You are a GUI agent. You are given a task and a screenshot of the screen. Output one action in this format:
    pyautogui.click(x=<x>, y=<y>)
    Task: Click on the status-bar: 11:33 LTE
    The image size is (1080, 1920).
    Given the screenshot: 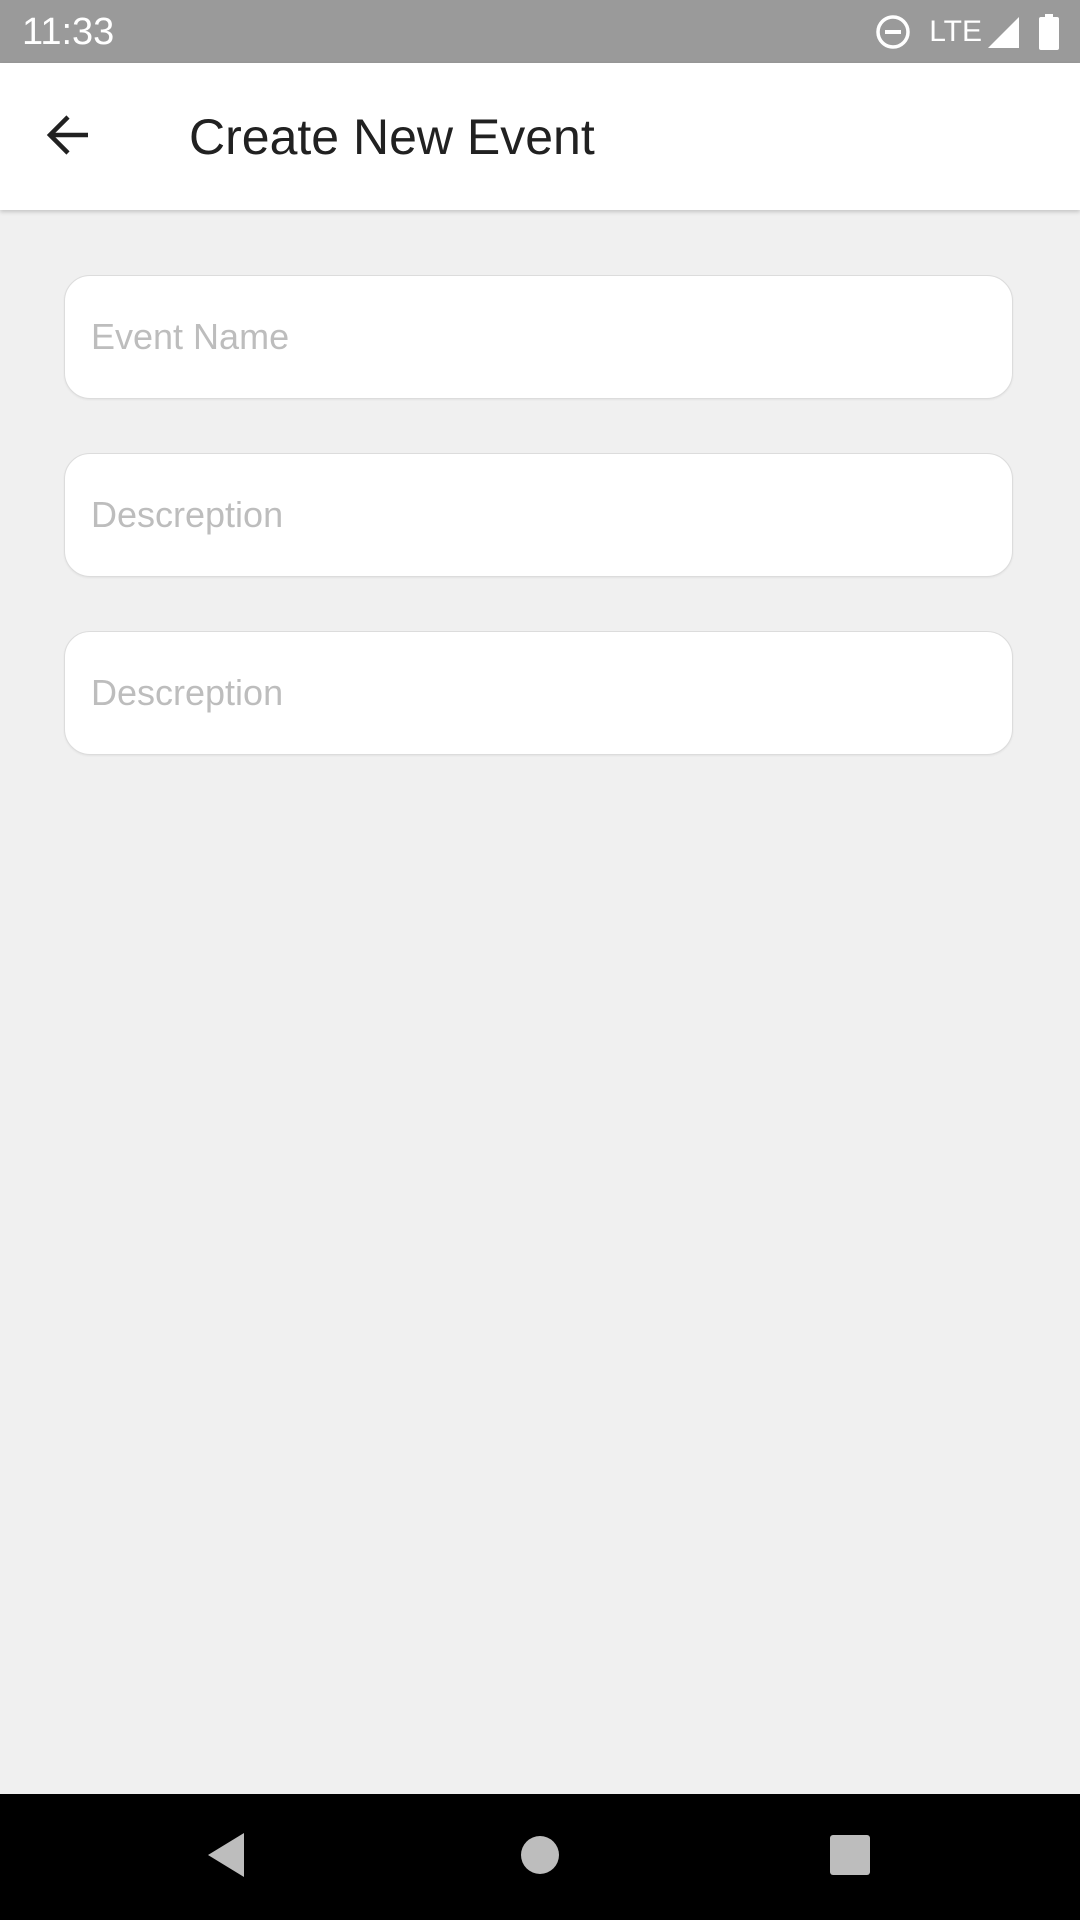 What is the action you would take?
    pyautogui.click(x=540, y=31)
    